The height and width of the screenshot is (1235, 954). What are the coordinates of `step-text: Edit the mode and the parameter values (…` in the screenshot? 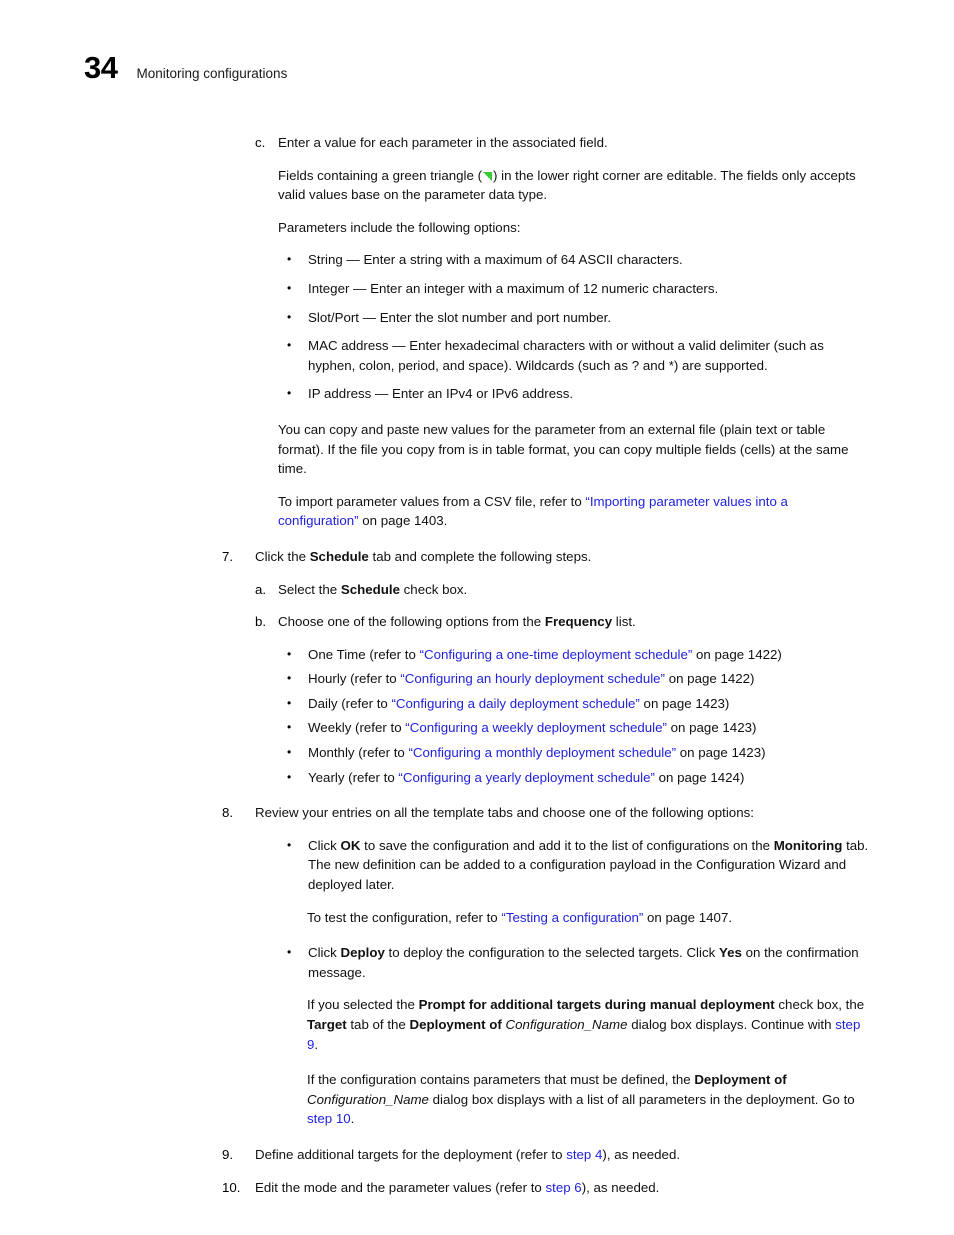 It's located at (578, 1188).